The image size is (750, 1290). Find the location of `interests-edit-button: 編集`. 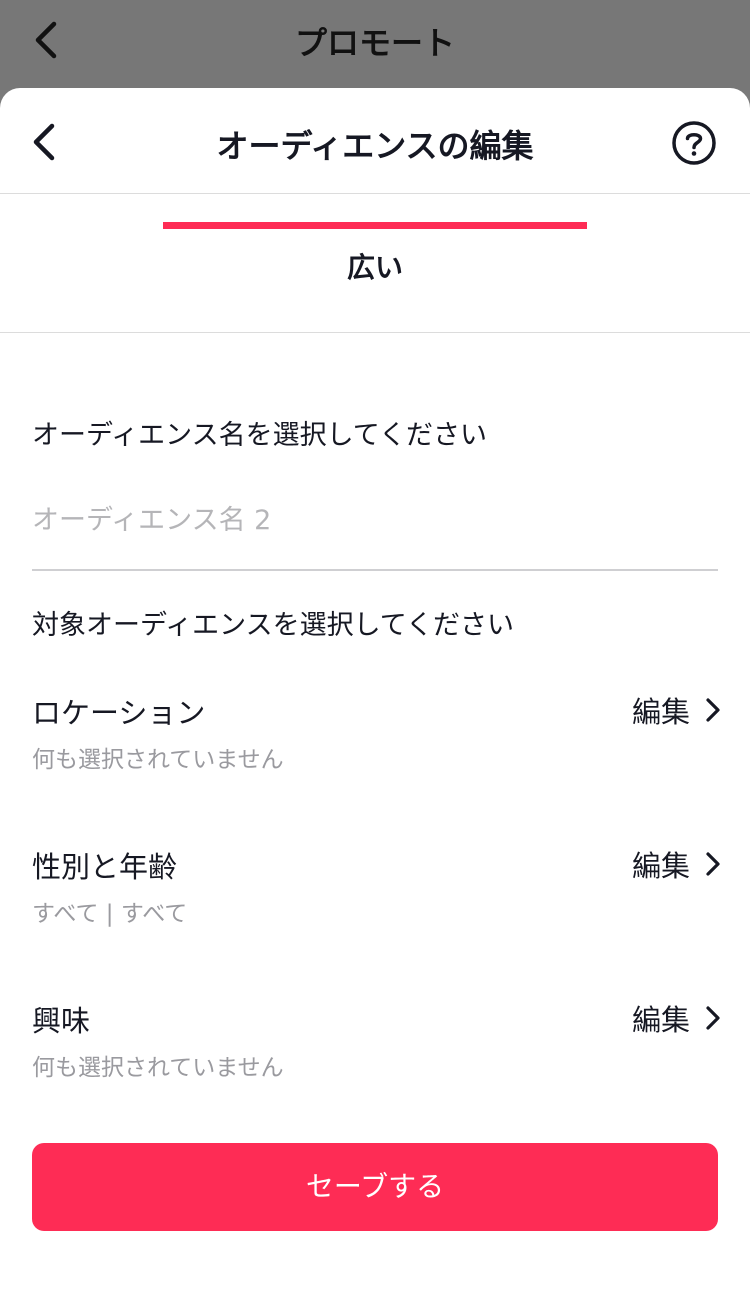

interests-edit-button: 編集 is located at coordinates (677, 1018).